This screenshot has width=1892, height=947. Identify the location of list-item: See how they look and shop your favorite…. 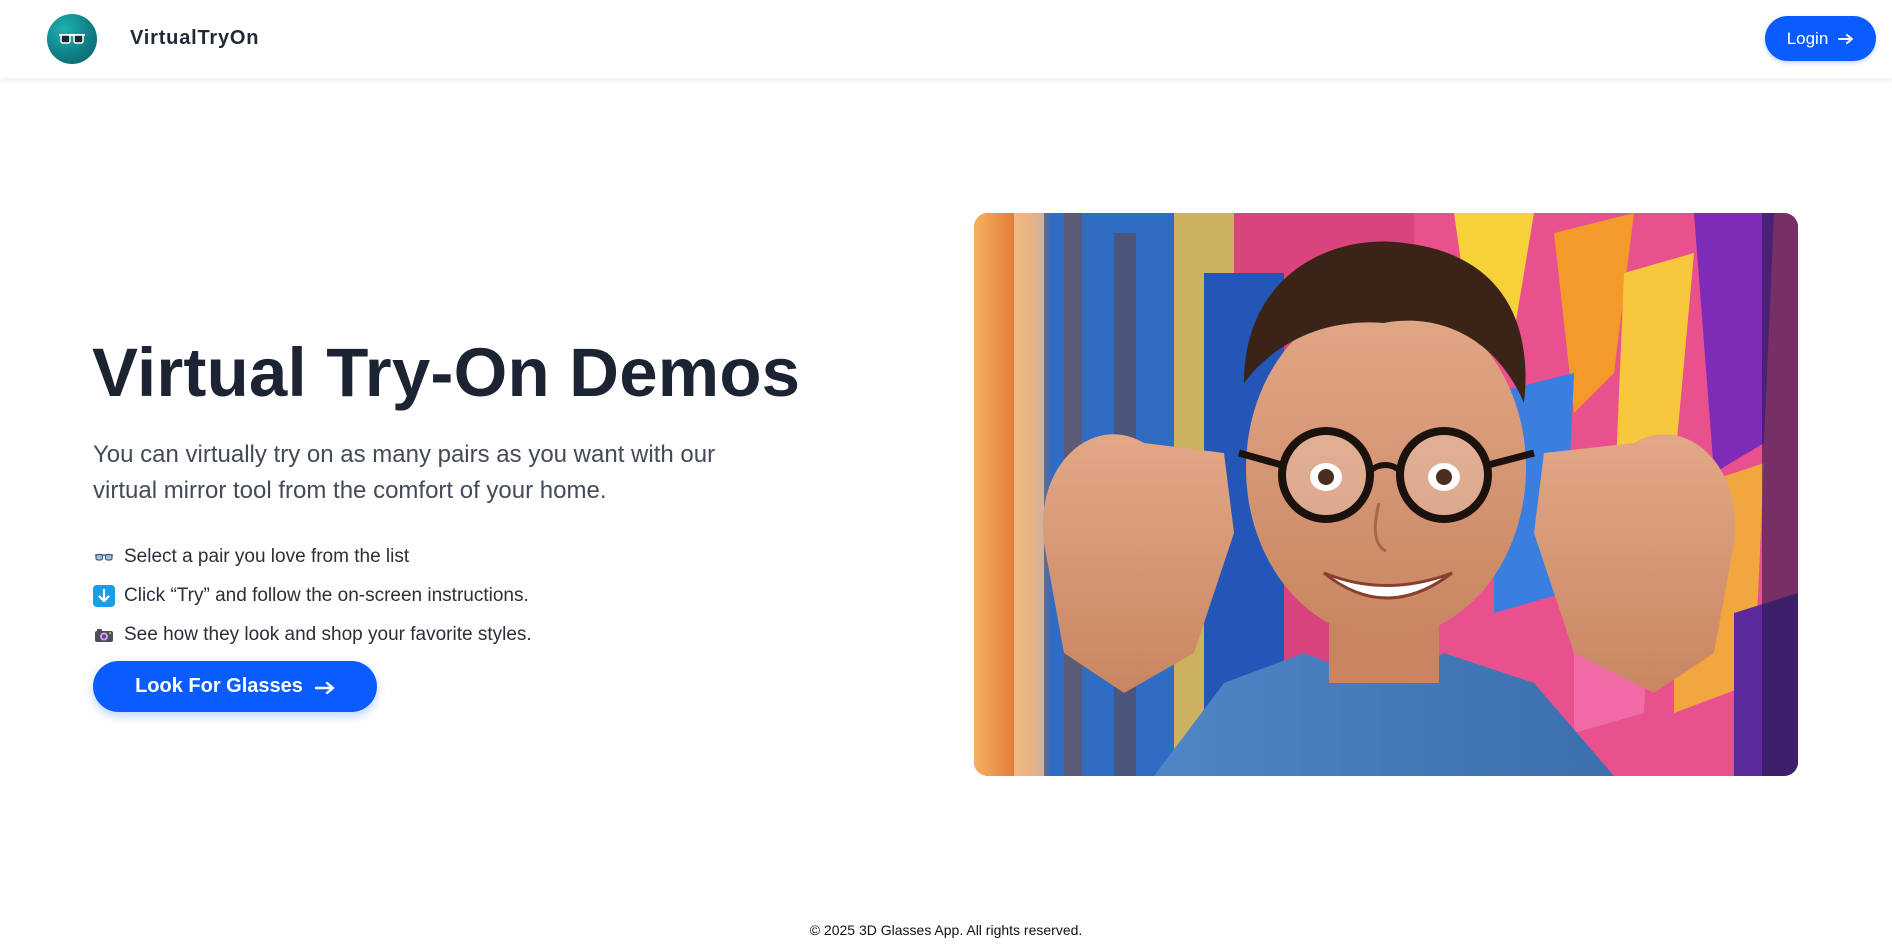
(312, 634).